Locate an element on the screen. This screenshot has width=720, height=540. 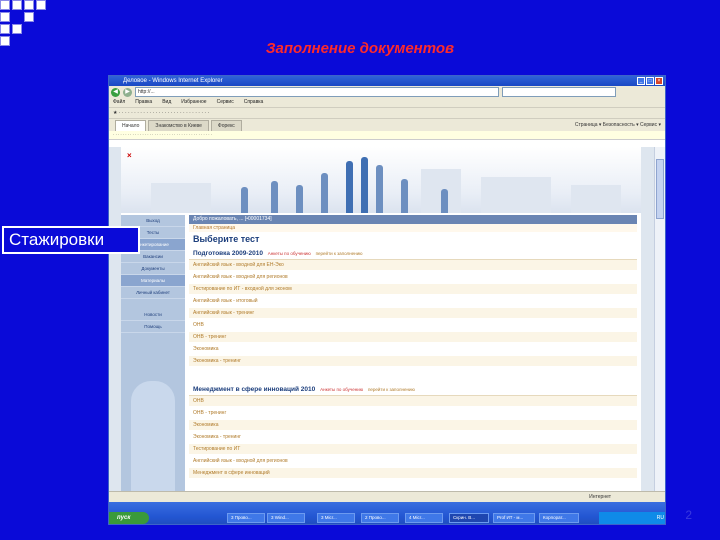
test-row: Тестирование по ИТ is located at coordinates (413, 450).